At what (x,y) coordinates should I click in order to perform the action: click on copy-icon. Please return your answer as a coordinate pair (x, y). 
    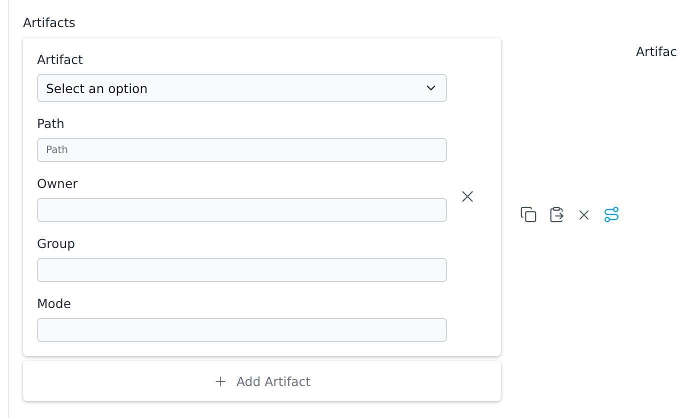
    Looking at the image, I should click on (528, 214).